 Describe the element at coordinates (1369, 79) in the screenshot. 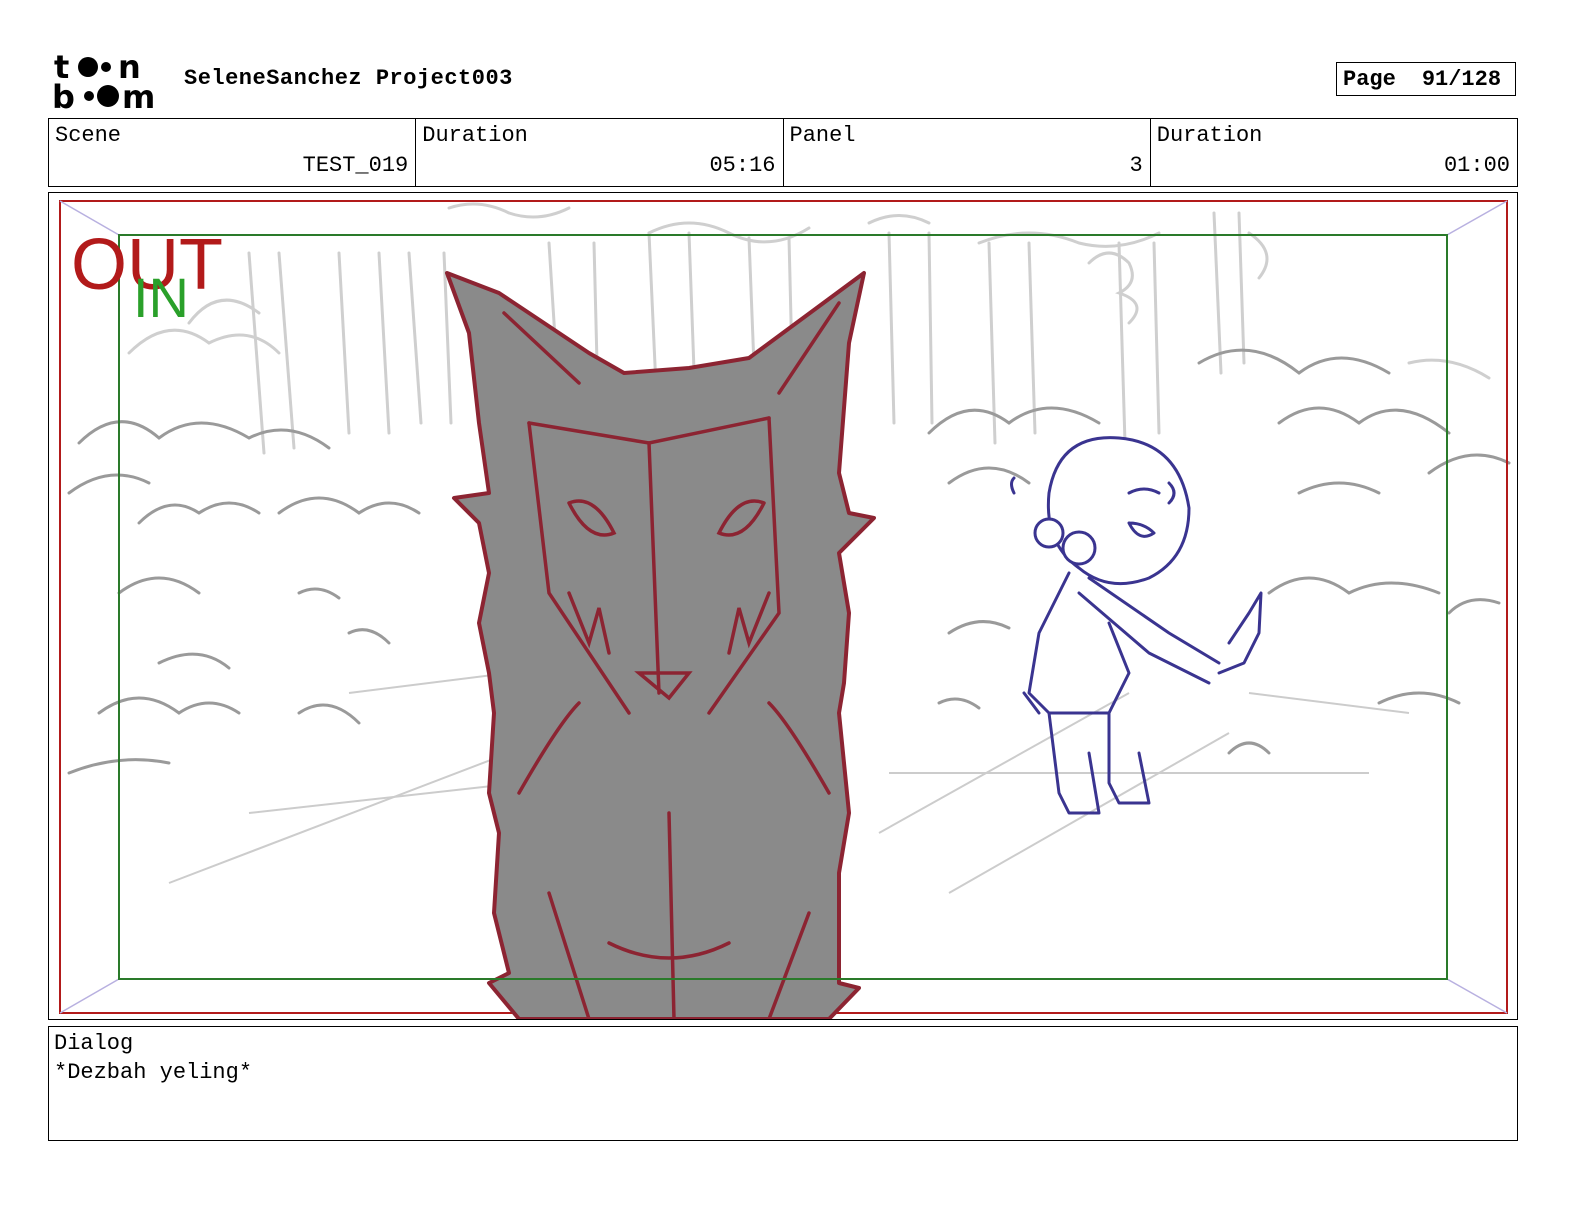

I see `page-label: Page` at that location.